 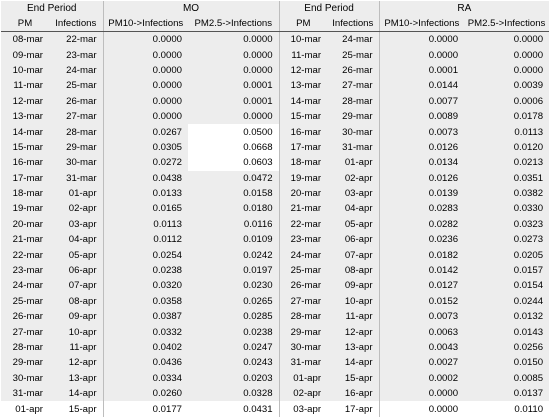 What do you see at coordinates (145, 255) in the screenshot?
I see `cell-pm10-value: 0.0254` at bounding box center [145, 255].